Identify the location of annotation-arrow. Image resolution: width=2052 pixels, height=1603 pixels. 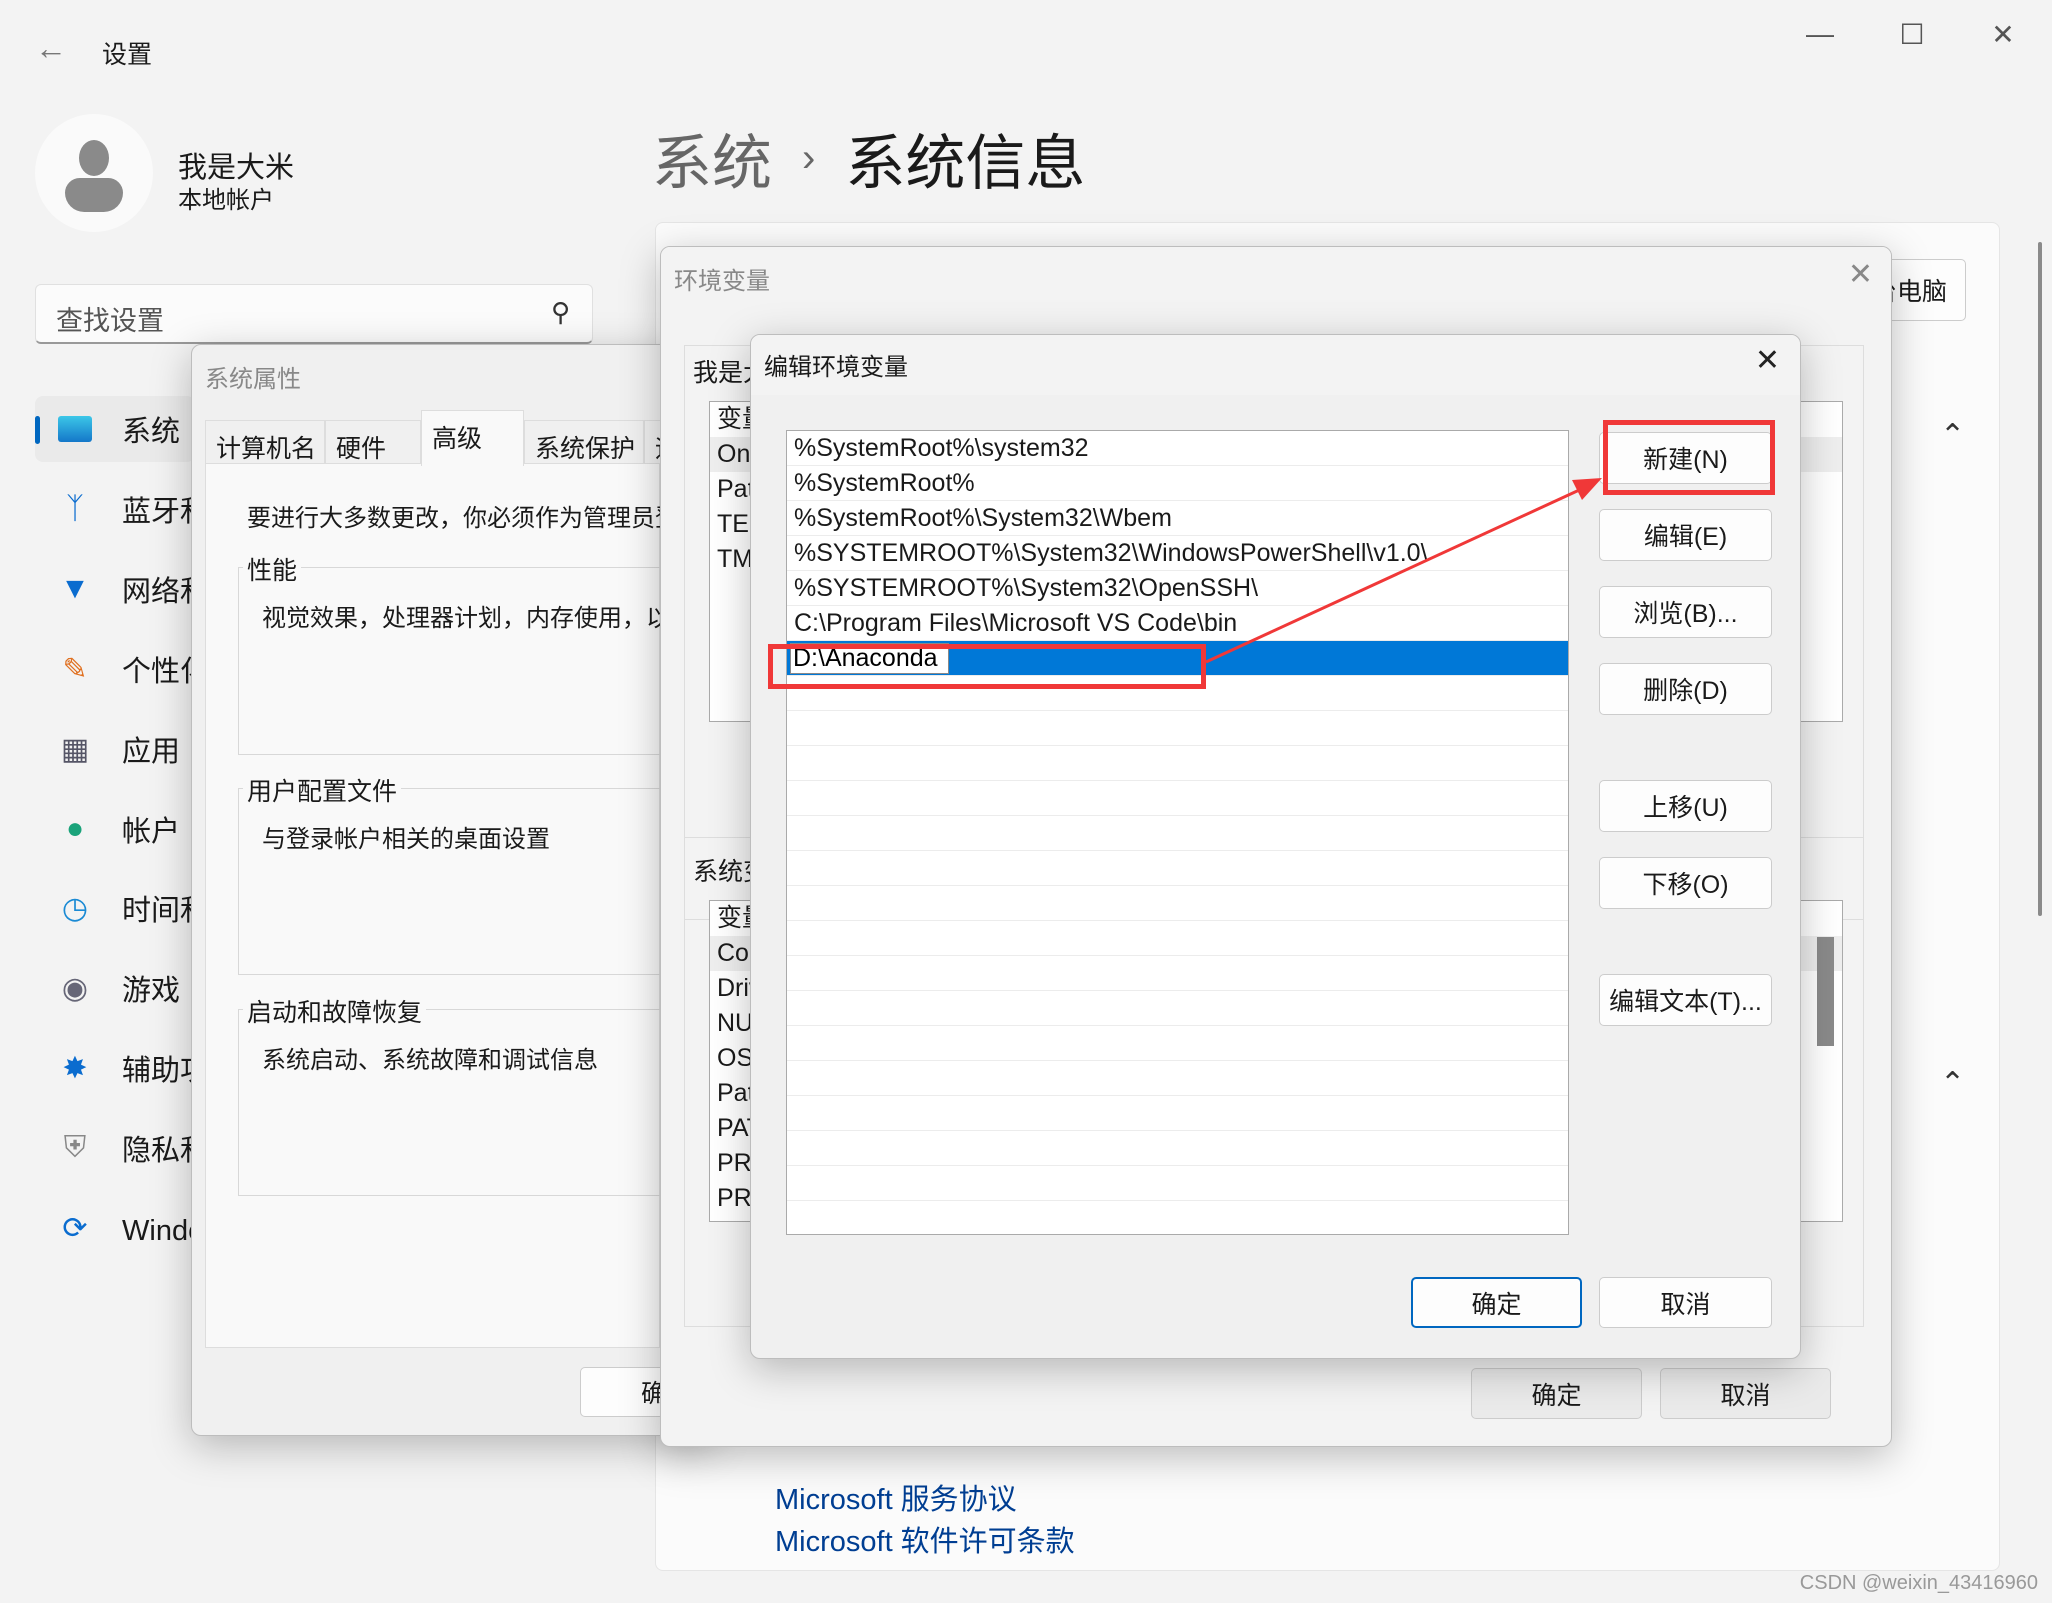
(1403, 571).